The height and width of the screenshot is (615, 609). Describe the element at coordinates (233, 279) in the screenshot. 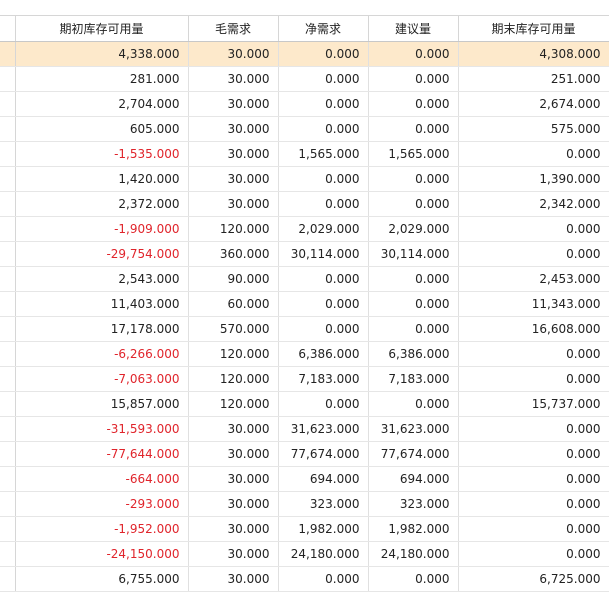

I see `cell-gross-requirement: 90.000` at that location.